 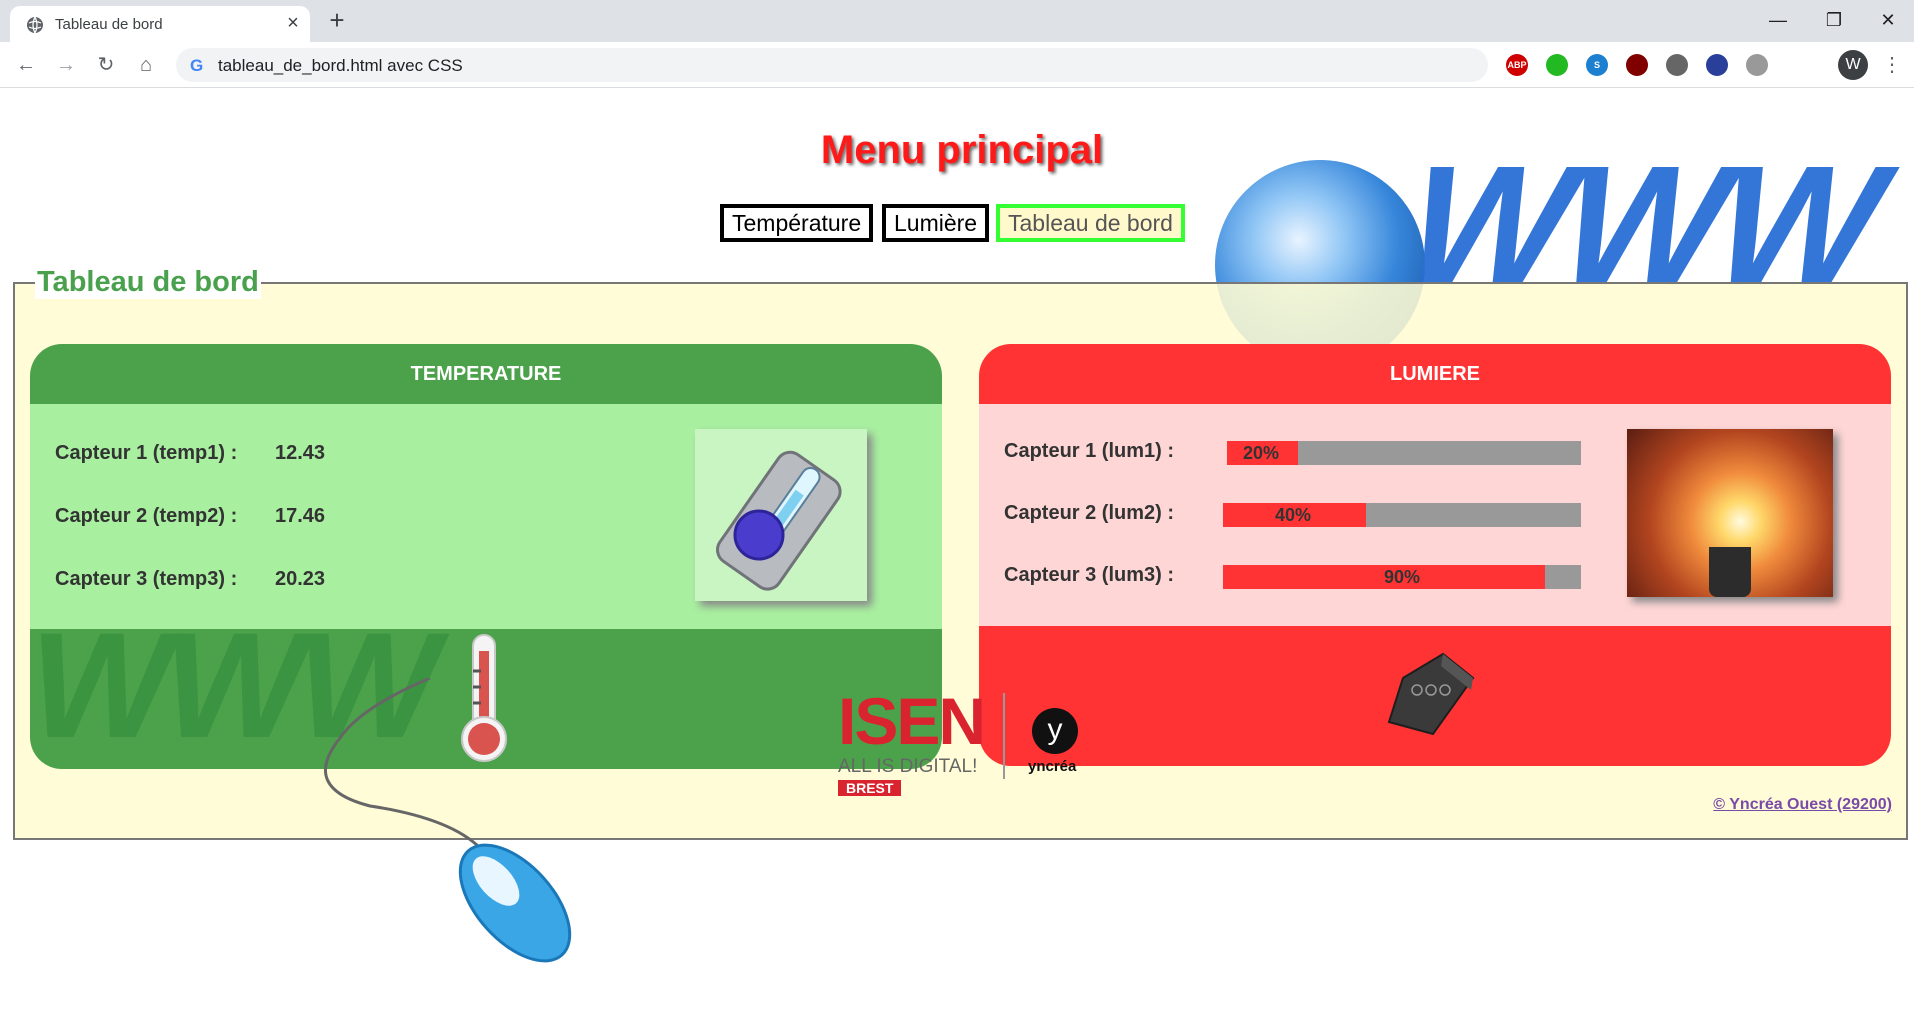 What do you see at coordinates (447, 820) in the screenshot?
I see `computer-mouse-image` at bounding box center [447, 820].